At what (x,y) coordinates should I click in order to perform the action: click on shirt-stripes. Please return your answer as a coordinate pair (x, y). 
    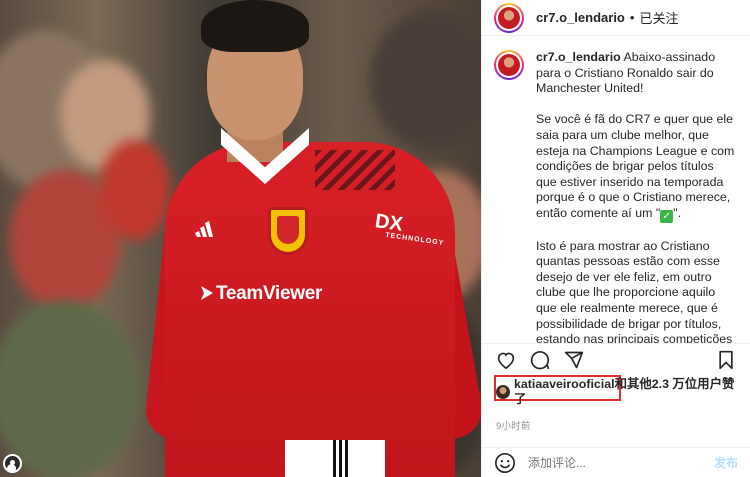
    Looking at the image, I should click on (355, 170).